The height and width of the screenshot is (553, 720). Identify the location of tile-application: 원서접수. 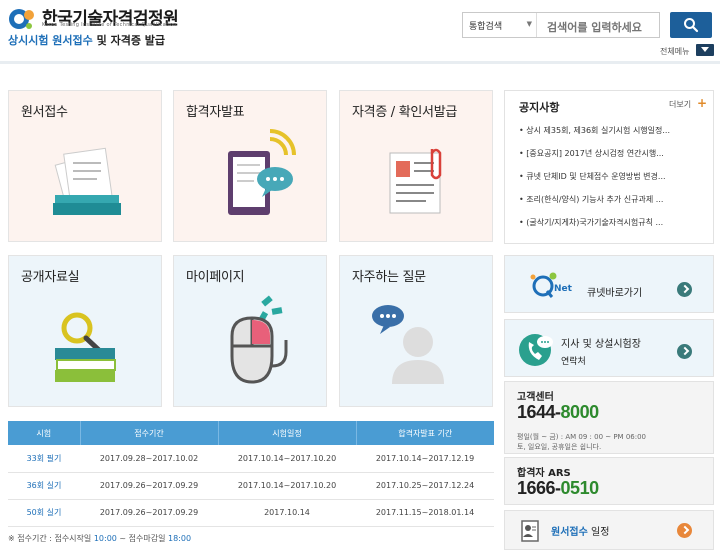
(85, 166).